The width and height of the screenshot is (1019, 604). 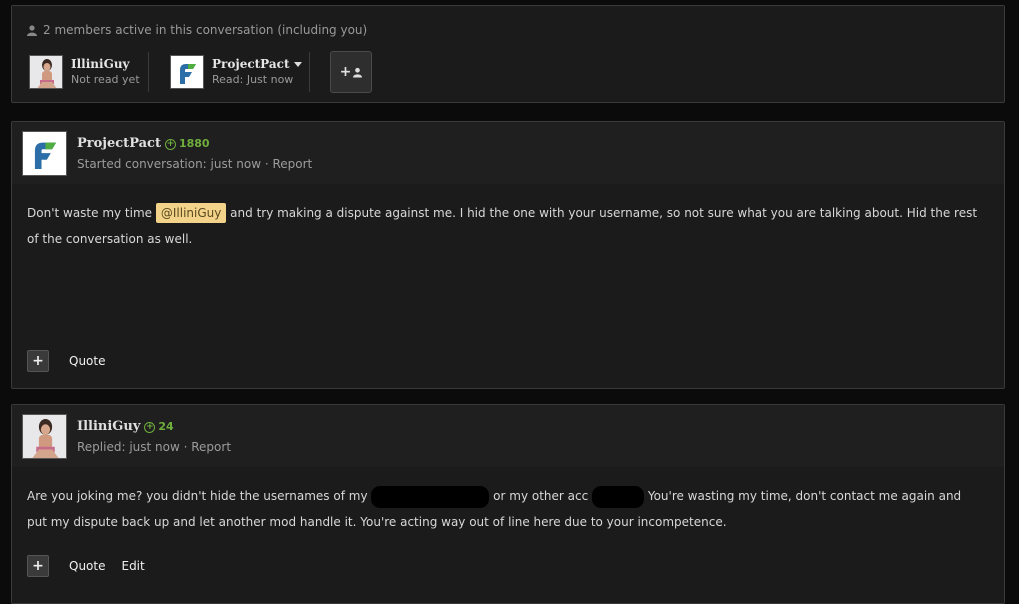 What do you see at coordinates (191, 213) in the screenshot?
I see `user-mention: @IlliniGuy` at bounding box center [191, 213].